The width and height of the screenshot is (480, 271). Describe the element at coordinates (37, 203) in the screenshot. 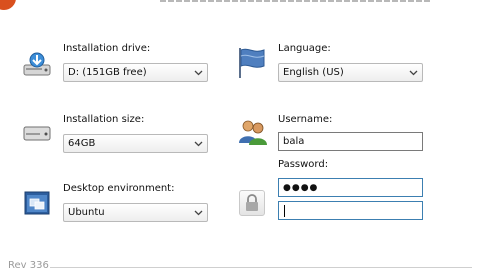

I see `desktop-window-icon` at that location.